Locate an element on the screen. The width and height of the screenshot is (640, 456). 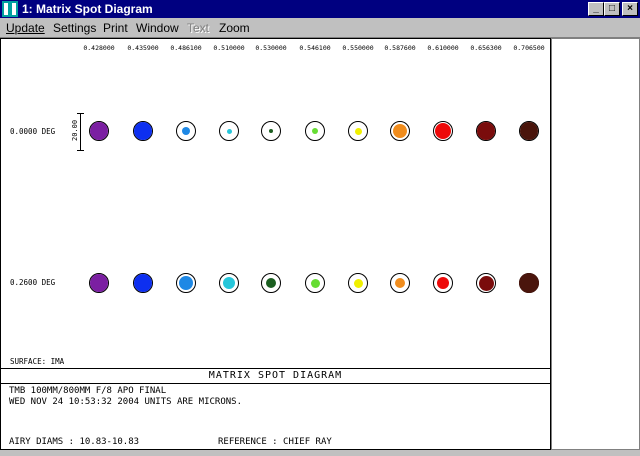
menu-update-label: Update is located at coordinates (25, 28).